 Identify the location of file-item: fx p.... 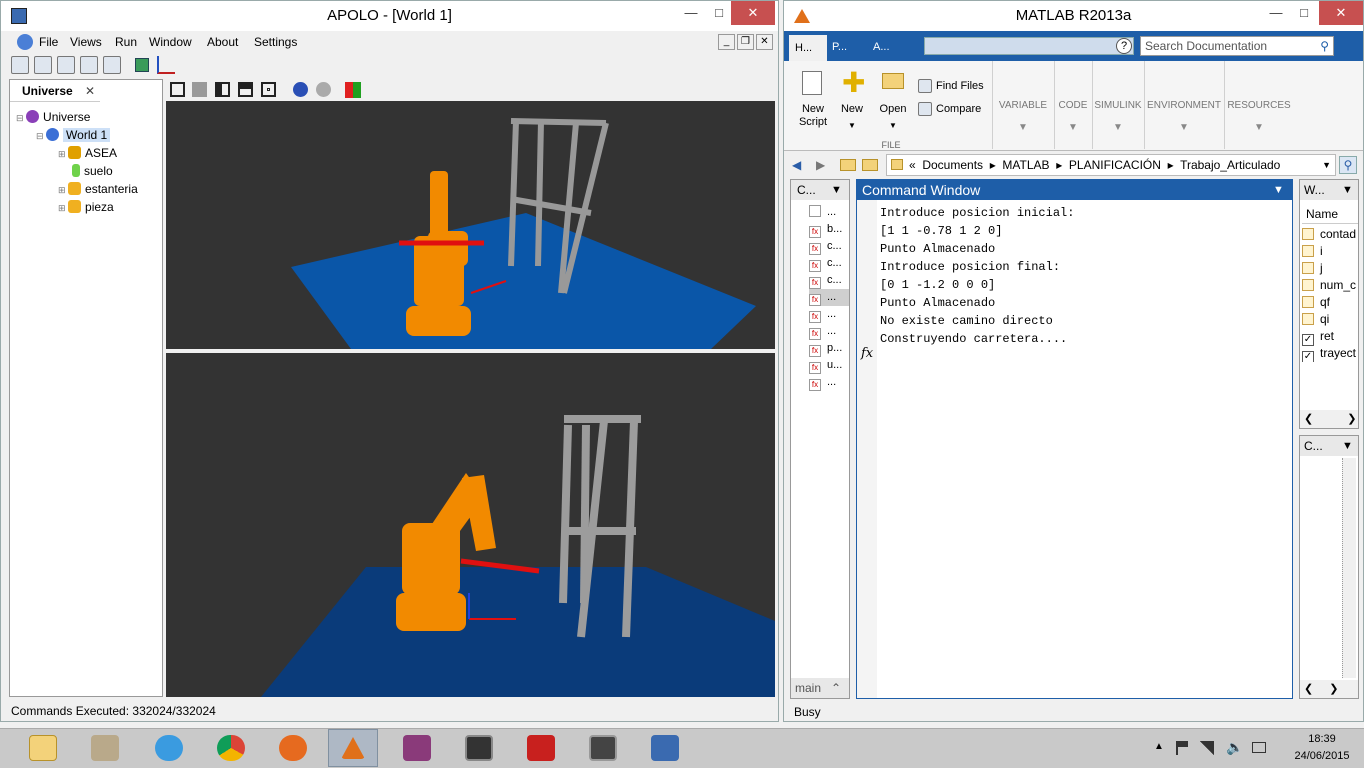
(829, 348).